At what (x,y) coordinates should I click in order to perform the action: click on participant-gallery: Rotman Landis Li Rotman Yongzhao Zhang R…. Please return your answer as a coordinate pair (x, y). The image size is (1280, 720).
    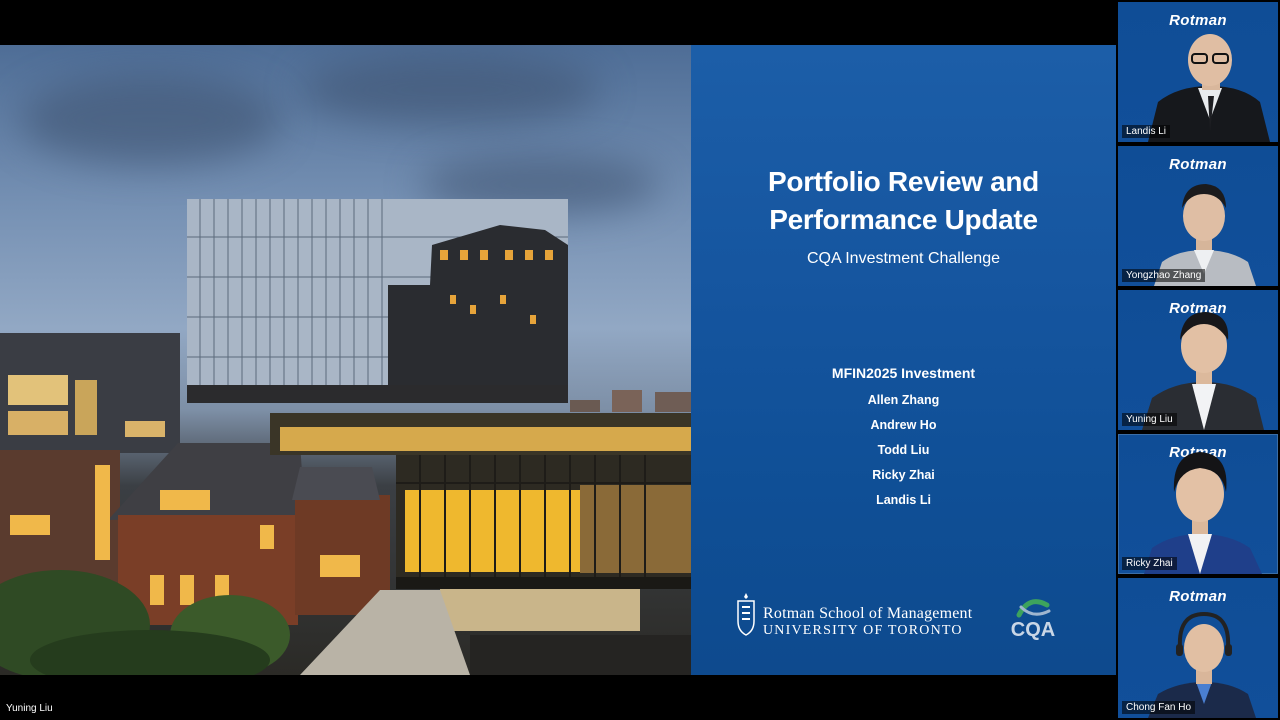
    Looking at the image, I should click on (1198, 360).